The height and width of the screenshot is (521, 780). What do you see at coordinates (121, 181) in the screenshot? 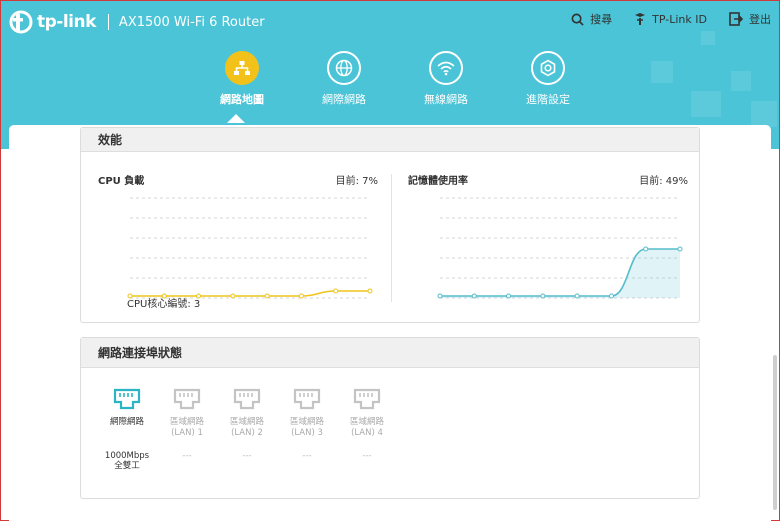
I see `cpu-chart-title: CPU 負載` at bounding box center [121, 181].